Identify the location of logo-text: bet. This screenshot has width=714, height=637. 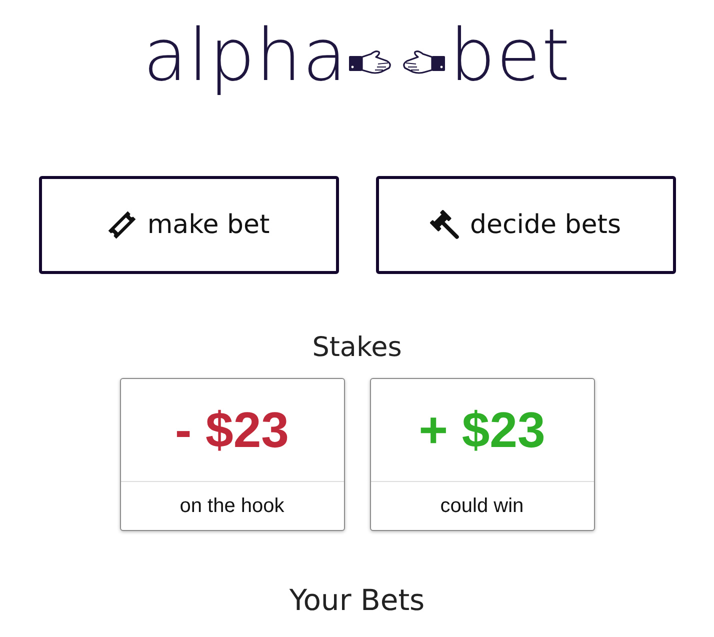
(510, 55).